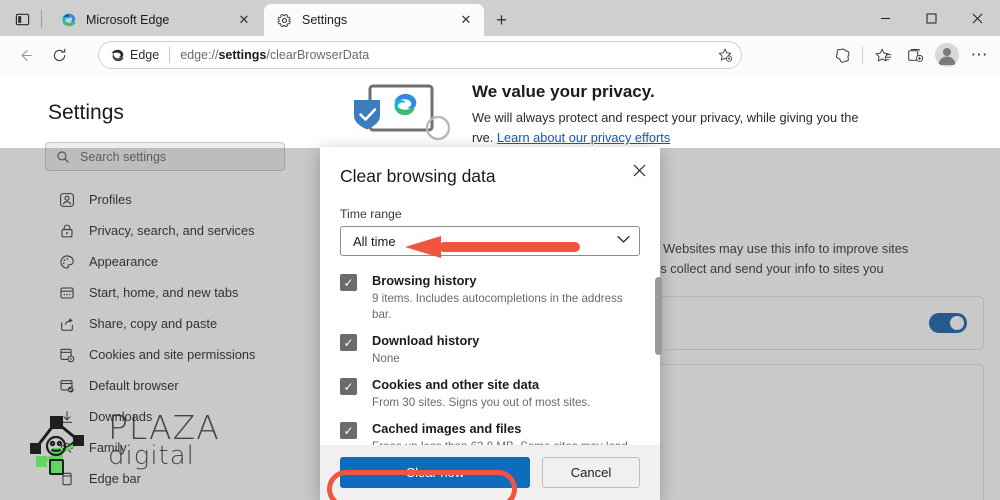  What do you see at coordinates (446, 55) in the screenshot?
I see `url-text: edge://settings/clearBrowserData` at bounding box center [446, 55].